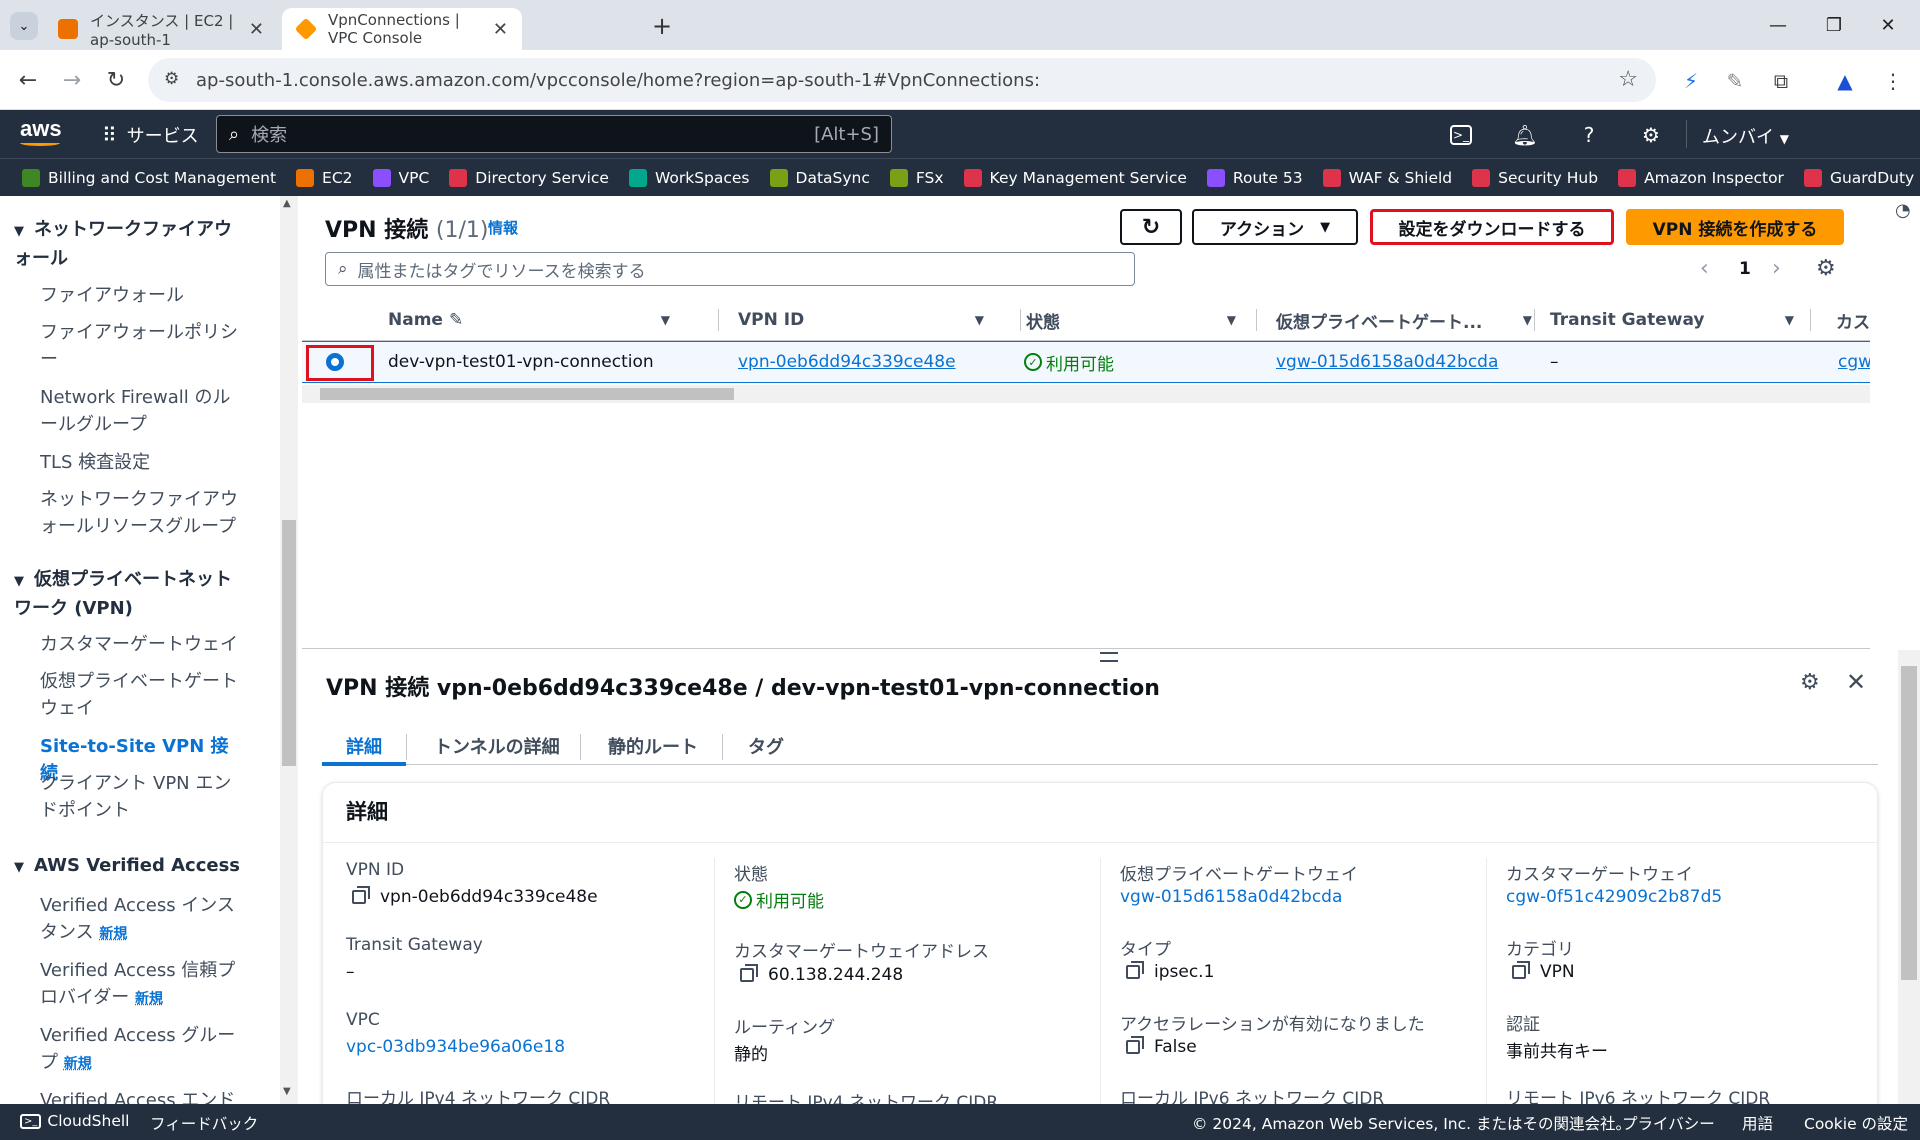  I want to click on favorite-datasync: DataSync, so click(819, 177).